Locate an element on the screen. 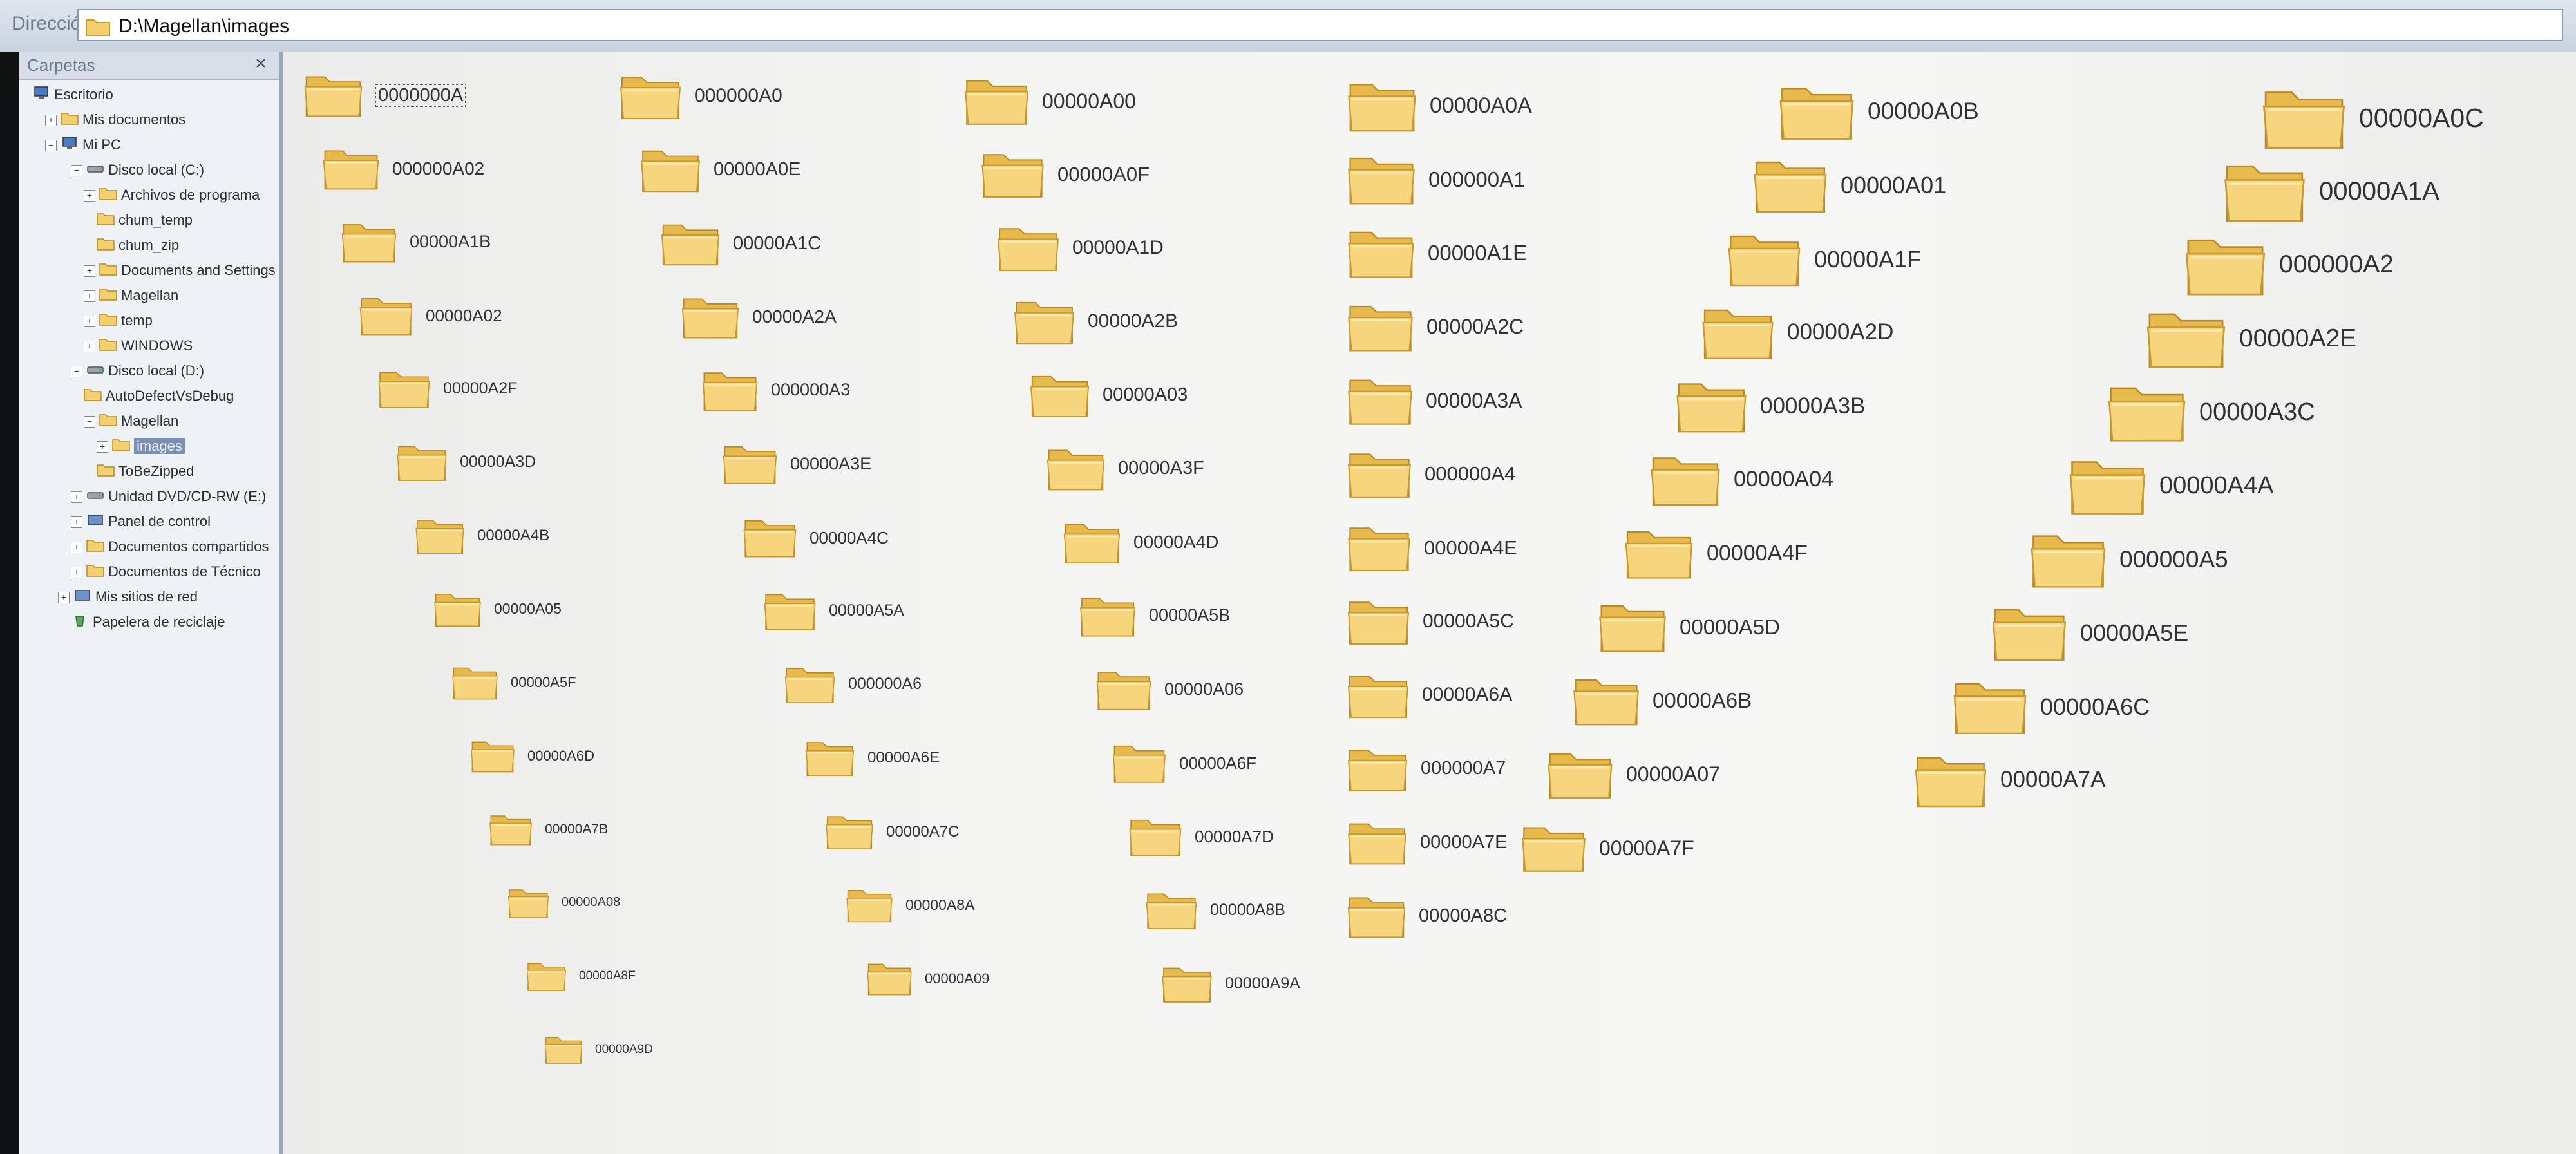 The height and width of the screenshot is (1154, 2576). tree-item: − Mi PC is located at coordinates (83, 145).